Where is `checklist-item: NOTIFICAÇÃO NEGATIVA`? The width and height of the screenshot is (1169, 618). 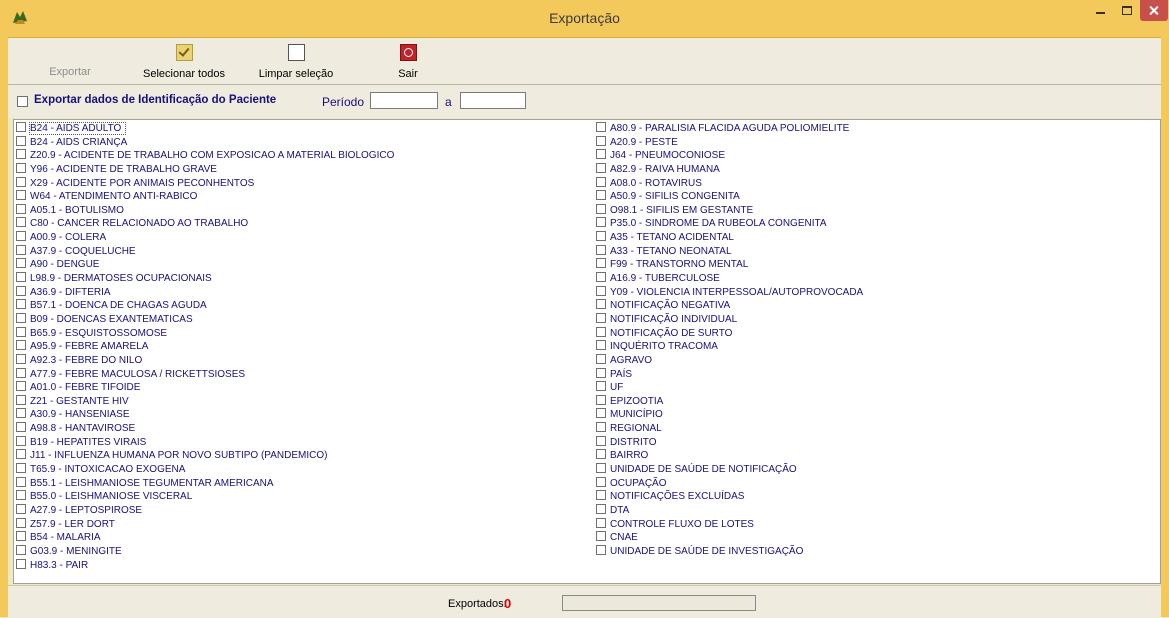 checklist-item: NOTIFICAÇÃO NEGATIVA is located at coordinates (876, 306).